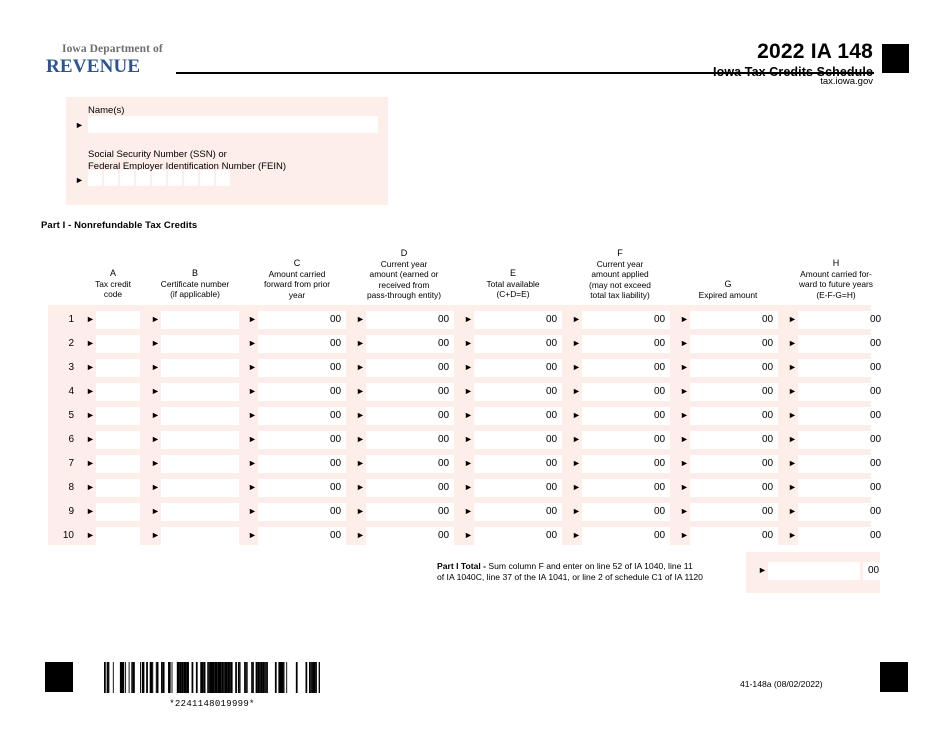 This screenshot has width=950, height=735. I want to click on cell-f-row-1: ► 00, so click(621, 320).